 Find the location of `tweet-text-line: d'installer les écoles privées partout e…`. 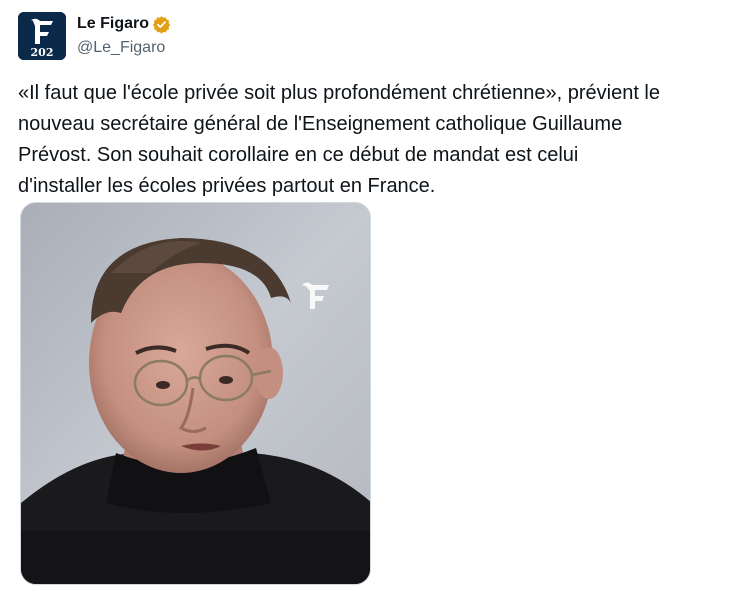

tweet-text-line: d'installer les écoles privées partout e… is located at coordinates (227, 186).